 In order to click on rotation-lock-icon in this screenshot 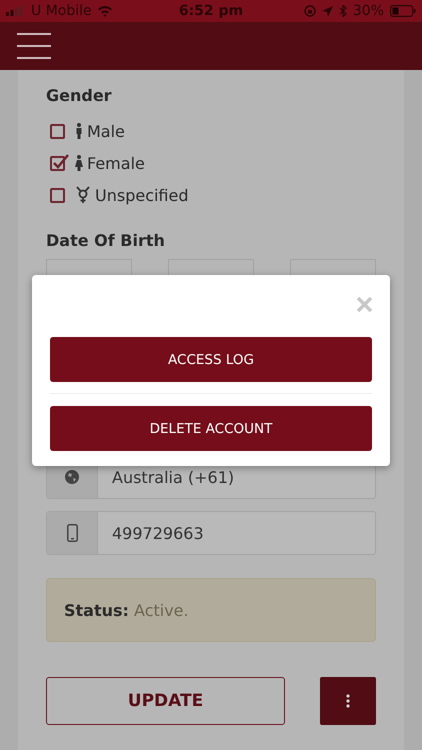, I will do `click(310, 11)`.